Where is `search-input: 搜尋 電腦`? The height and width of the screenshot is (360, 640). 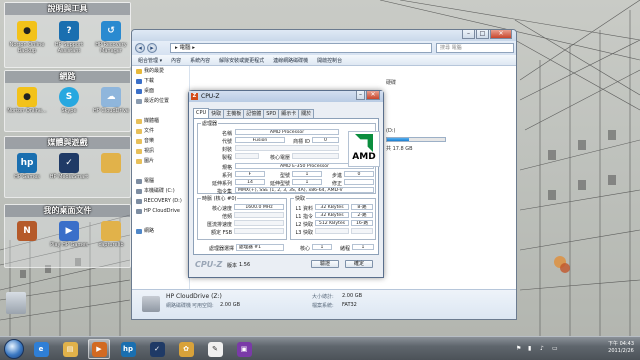
search-input: 搜尋 電腦 is located at coordinates (475, 48).